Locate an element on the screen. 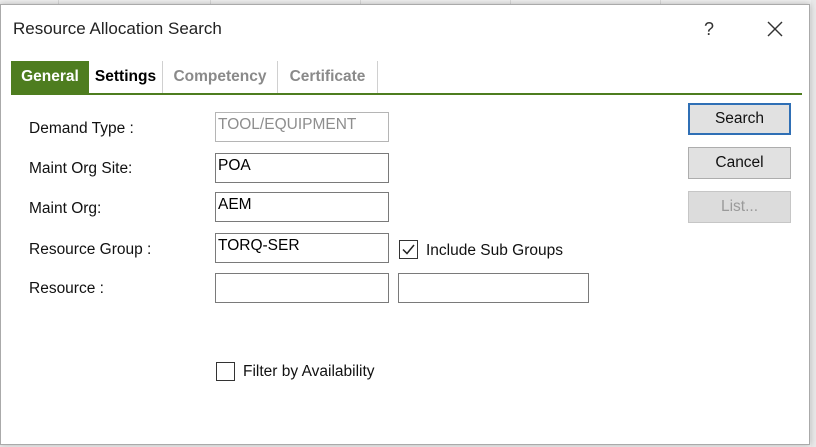 Image resolution: width=816 pixels, height=447 pixels. filter-by-availability-checkbox is located at coordinates (225, 371).